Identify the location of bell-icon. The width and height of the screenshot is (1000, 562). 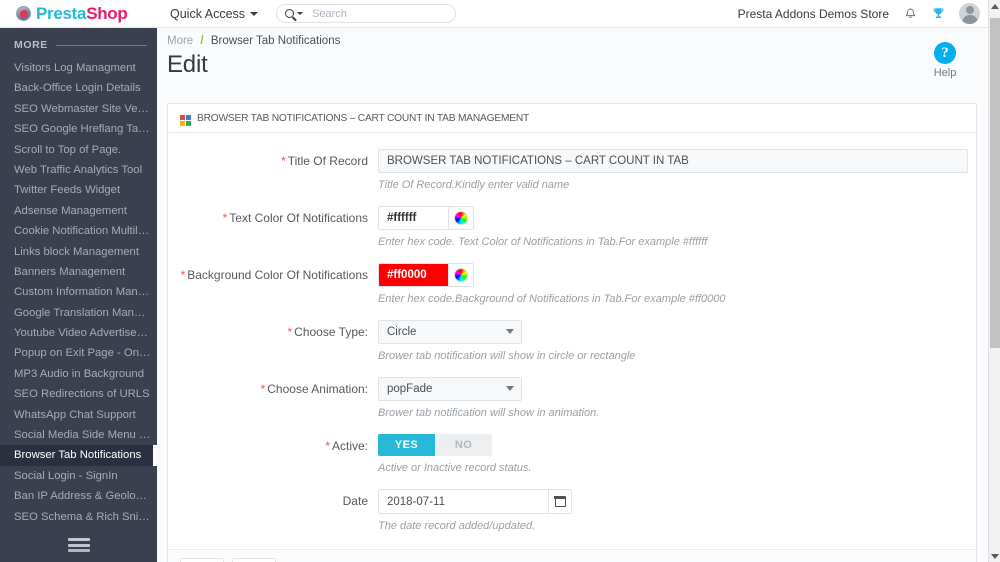
(910, 13).